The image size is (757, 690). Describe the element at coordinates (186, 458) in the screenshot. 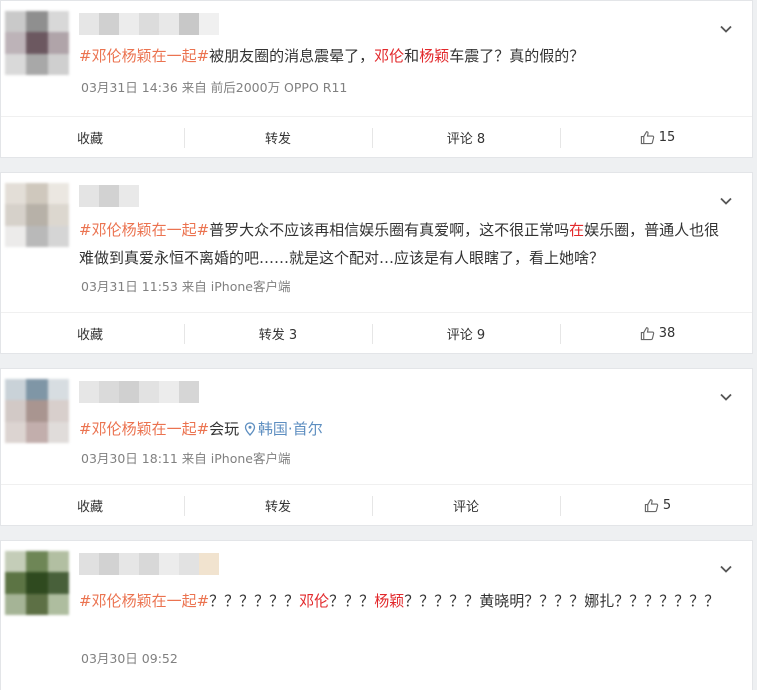

I see `post-meta: 03月30日 18:11 来自 iPhone客户端` at that location.